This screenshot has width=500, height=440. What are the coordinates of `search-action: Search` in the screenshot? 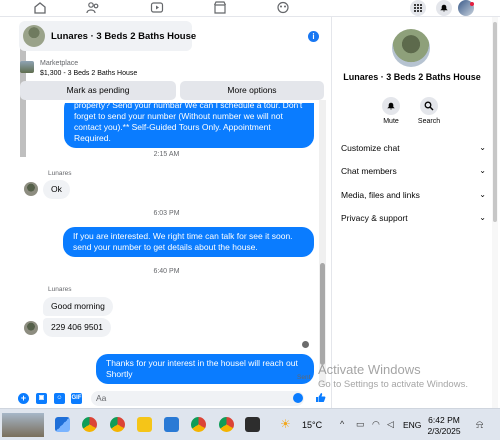 It's located at (429, 111).